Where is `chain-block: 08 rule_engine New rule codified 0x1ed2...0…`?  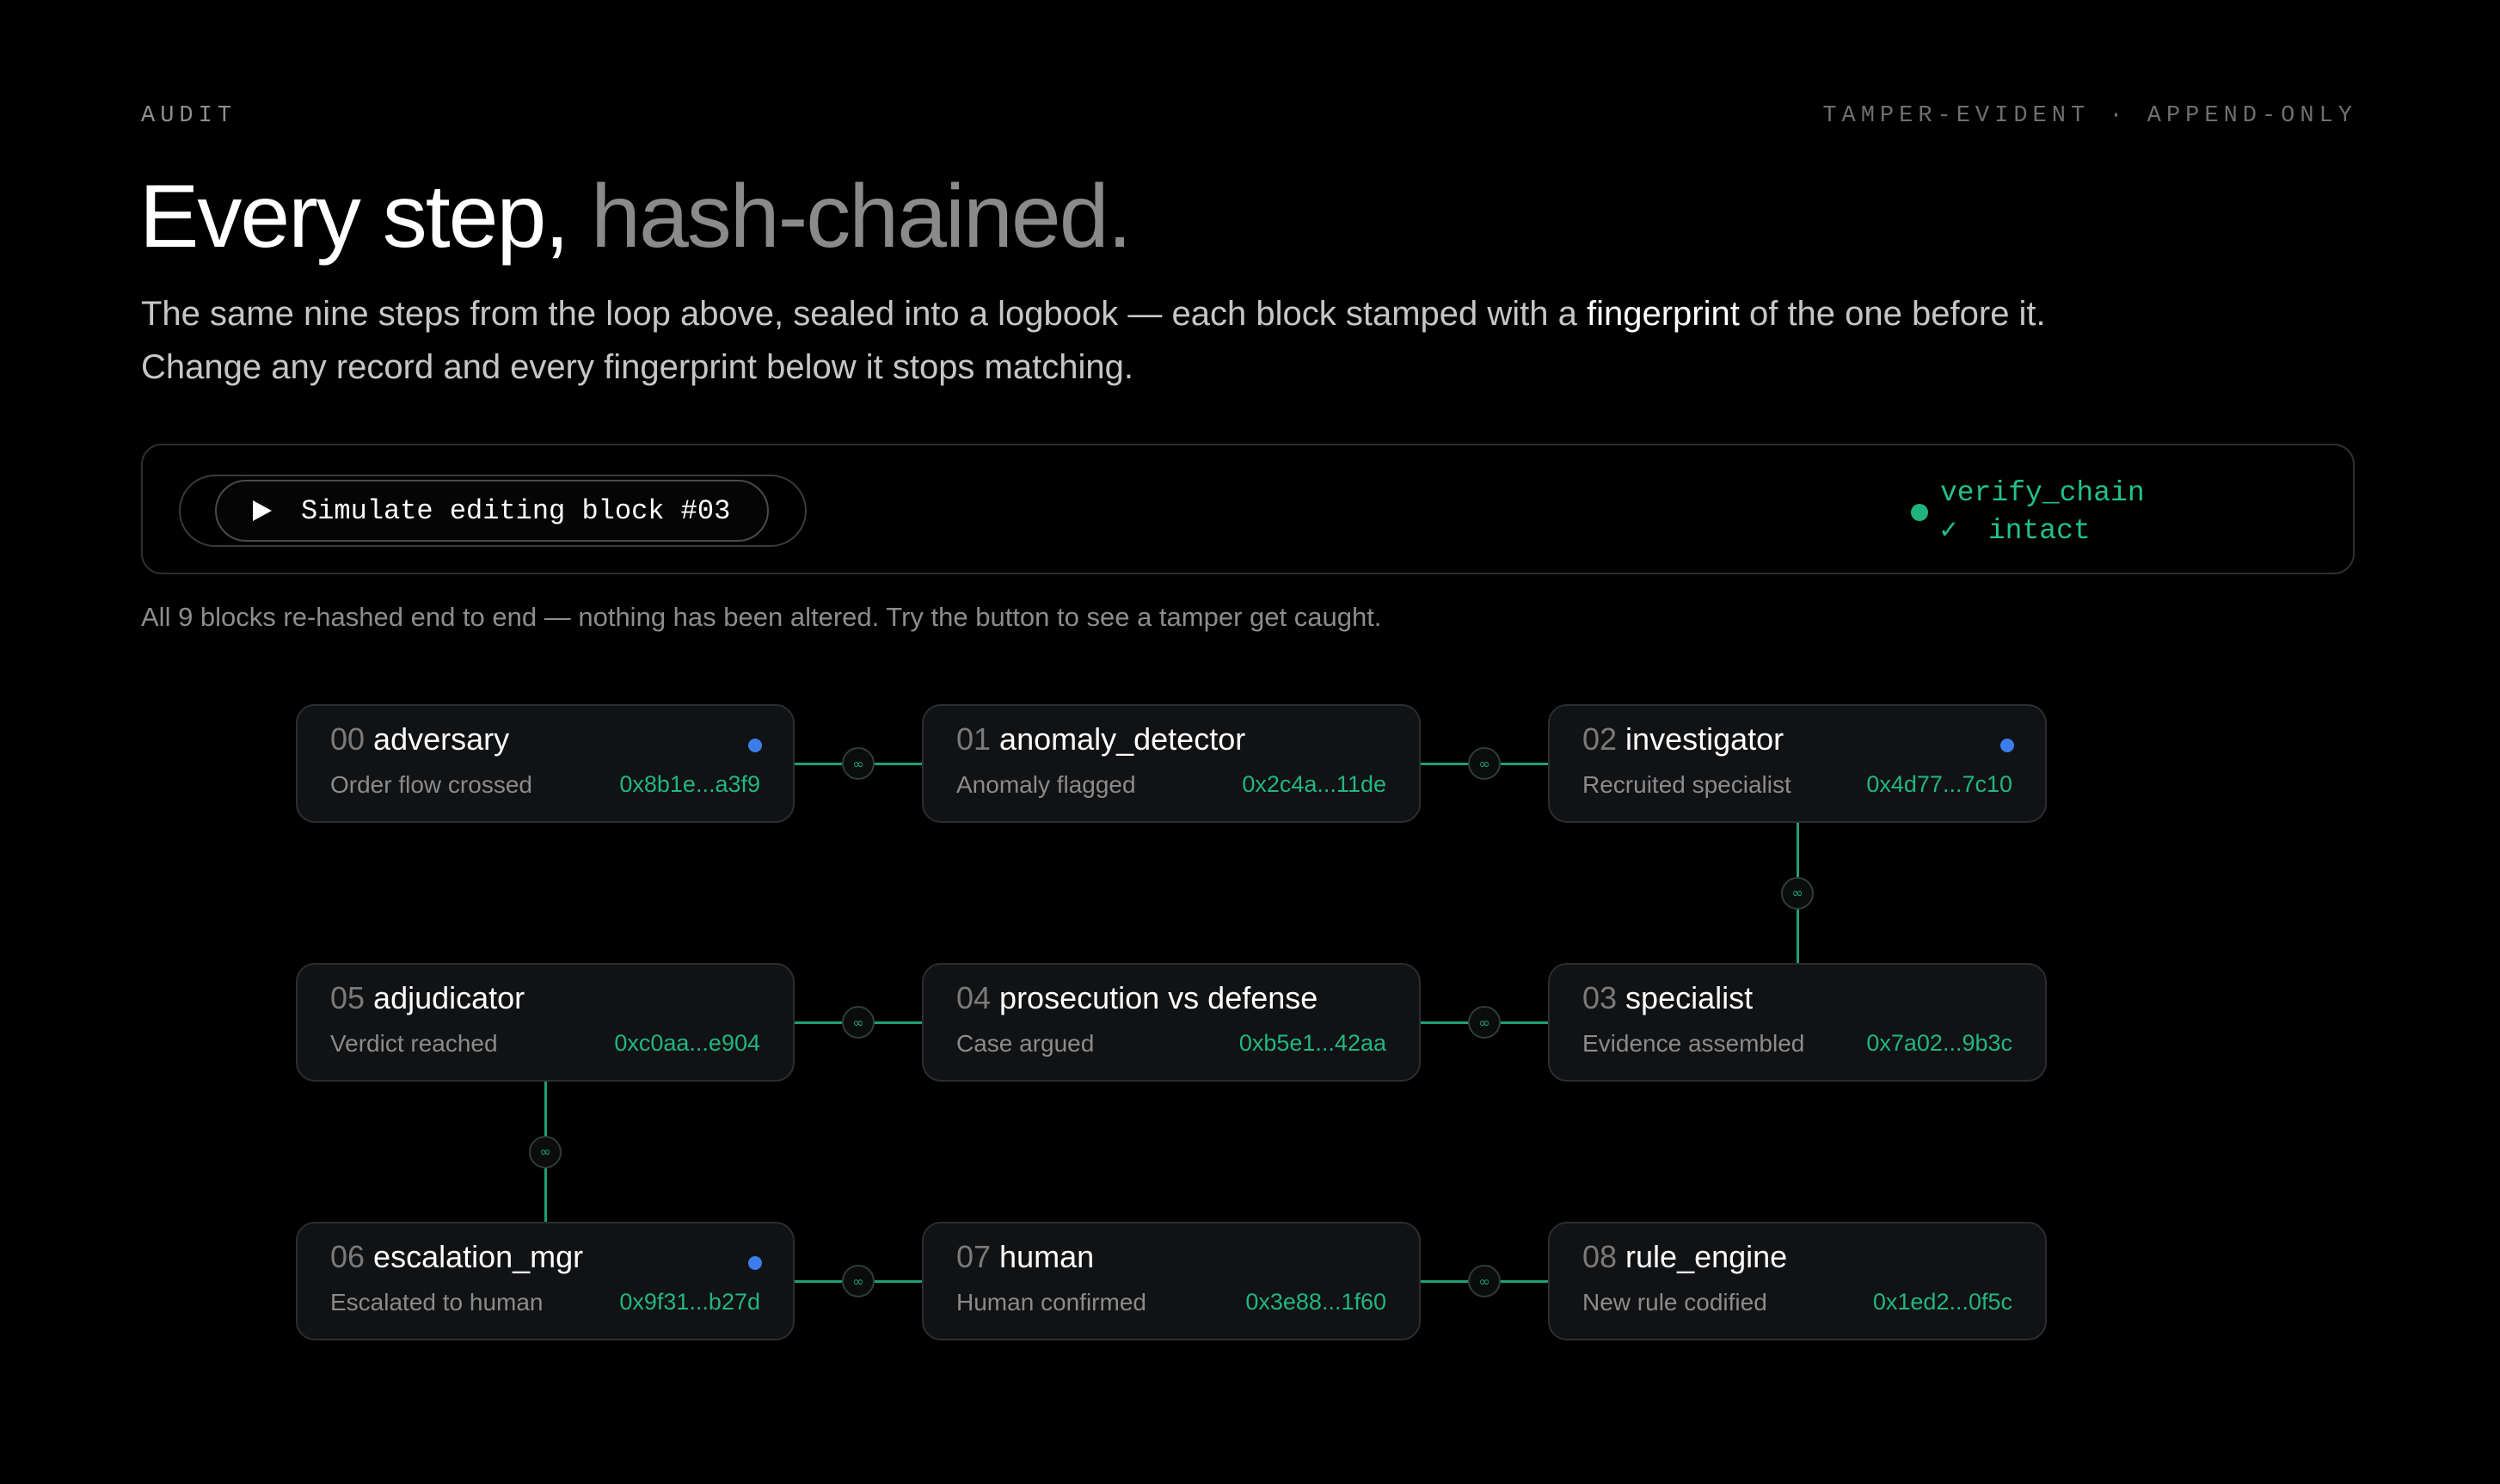 chain-block: 08 rule_engine New rule codified 0x1ed2...0… is located at coordinates (1798, 1281).